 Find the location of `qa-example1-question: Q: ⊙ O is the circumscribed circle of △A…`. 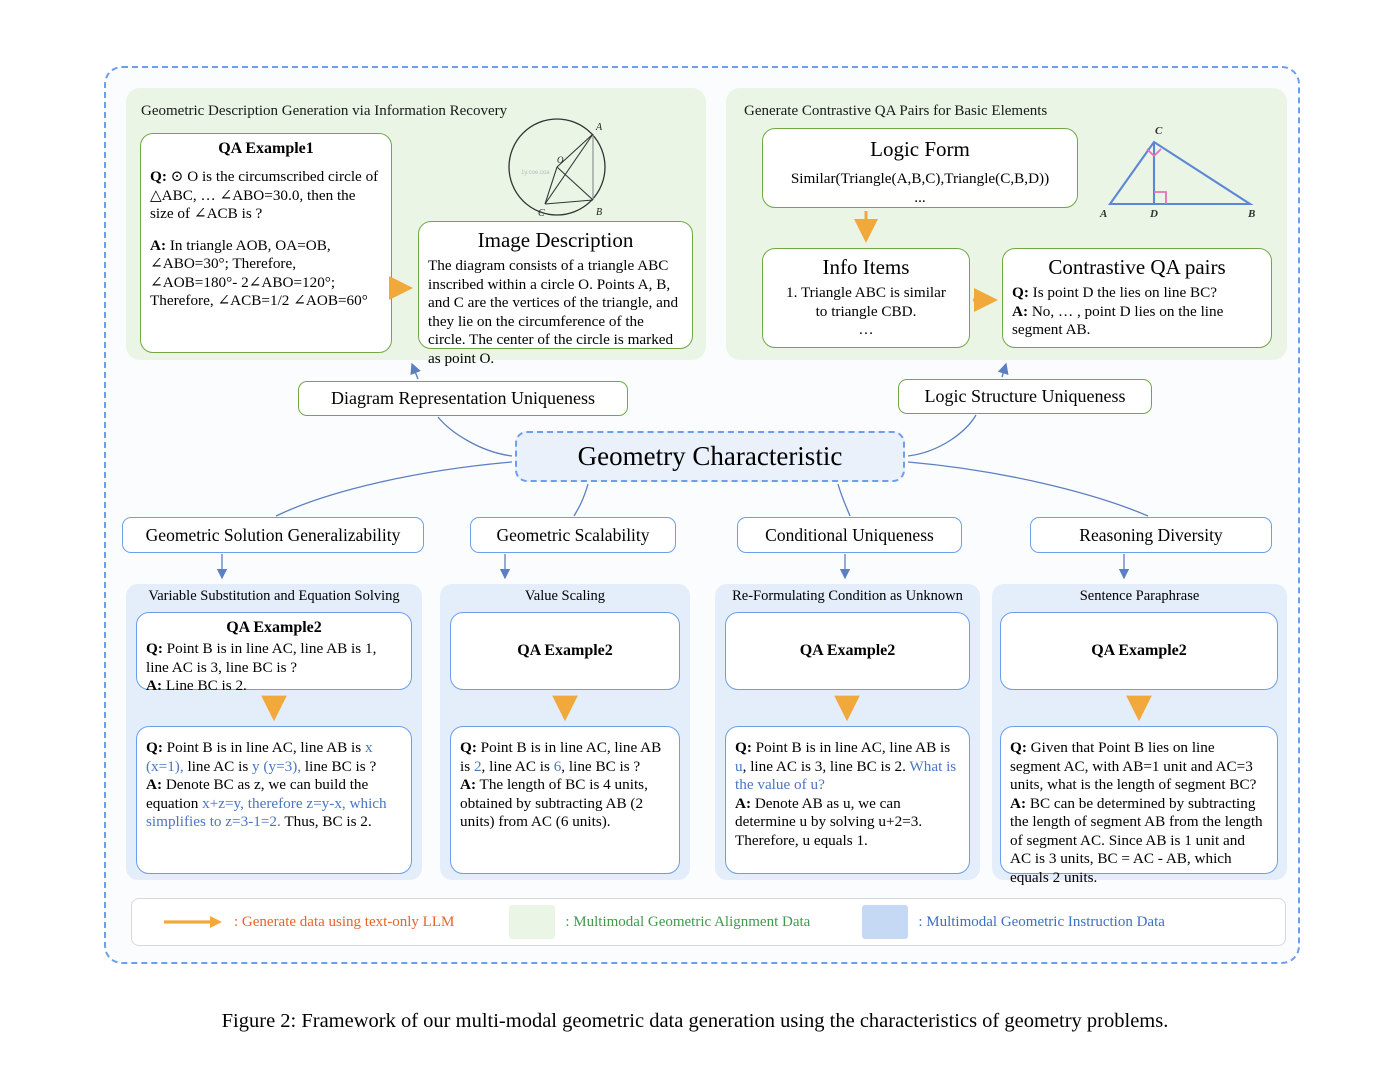

qa-example1-question: Q: ⊙ O is the circumscribed circle of △A… is located at coordinates (266, 196).